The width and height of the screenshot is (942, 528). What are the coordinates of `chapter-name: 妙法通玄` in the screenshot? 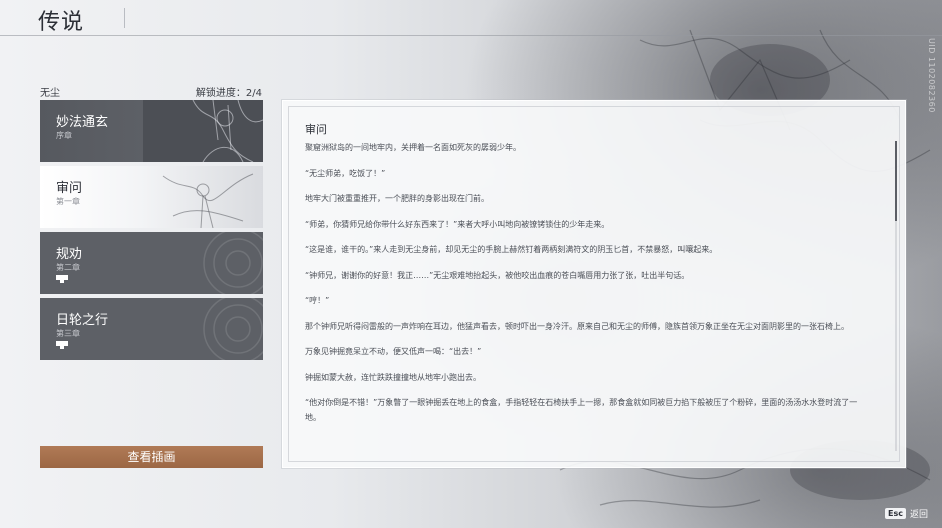 It's located at (82, 122).